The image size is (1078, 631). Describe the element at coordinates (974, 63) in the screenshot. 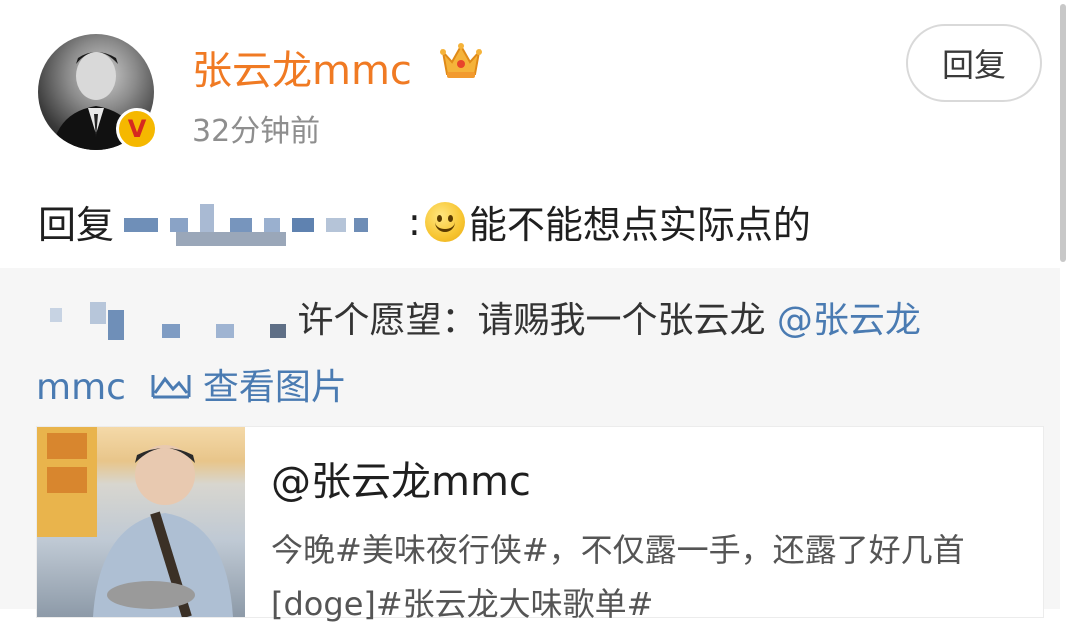

I see `reply-button: 回复` at that location.